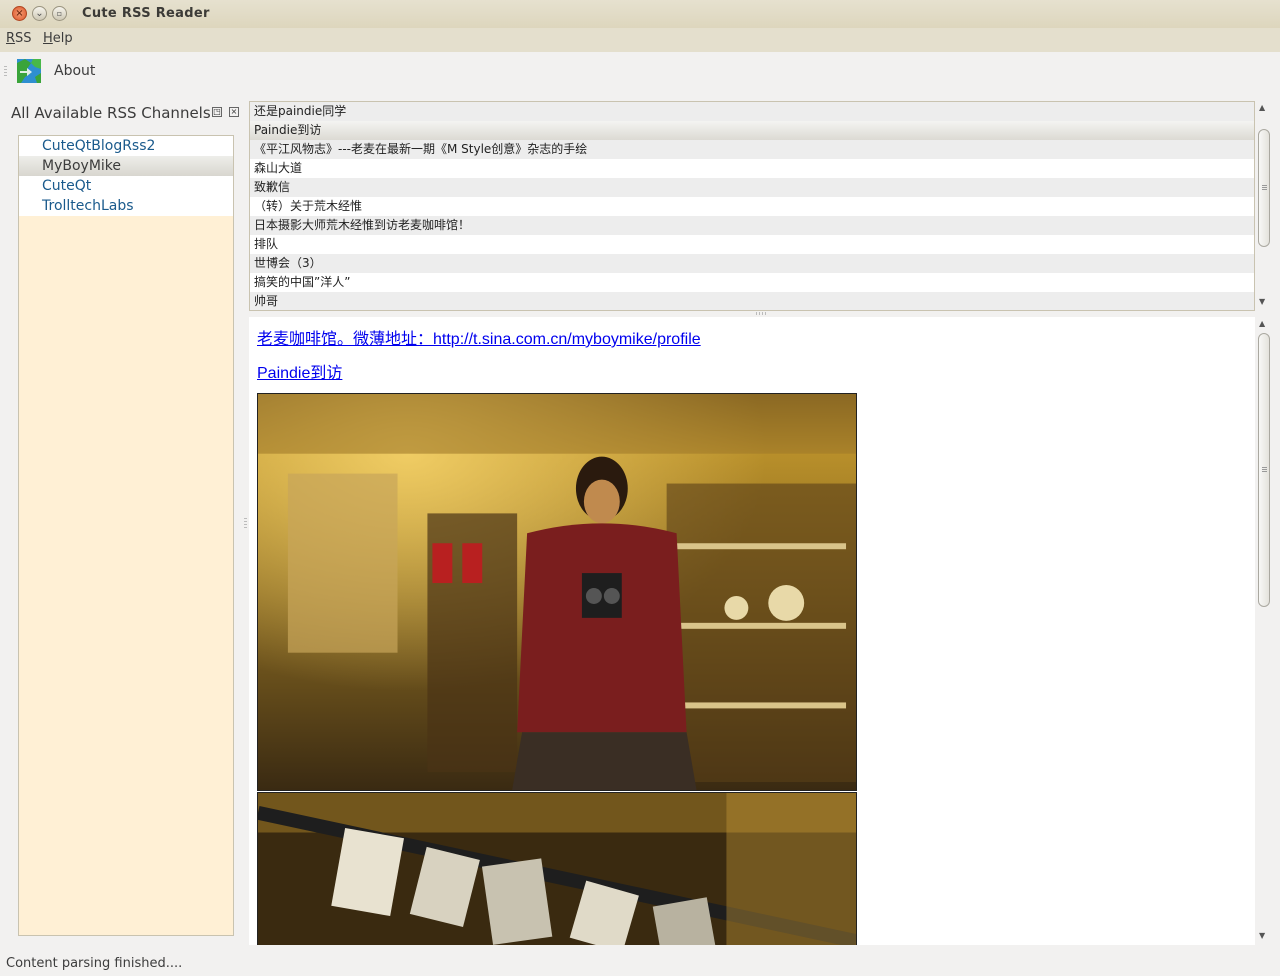  What do you see at coordinates (752, 168) in the screenshot?
I see `post-item: 森山大道` at bounding box center [752, 168].